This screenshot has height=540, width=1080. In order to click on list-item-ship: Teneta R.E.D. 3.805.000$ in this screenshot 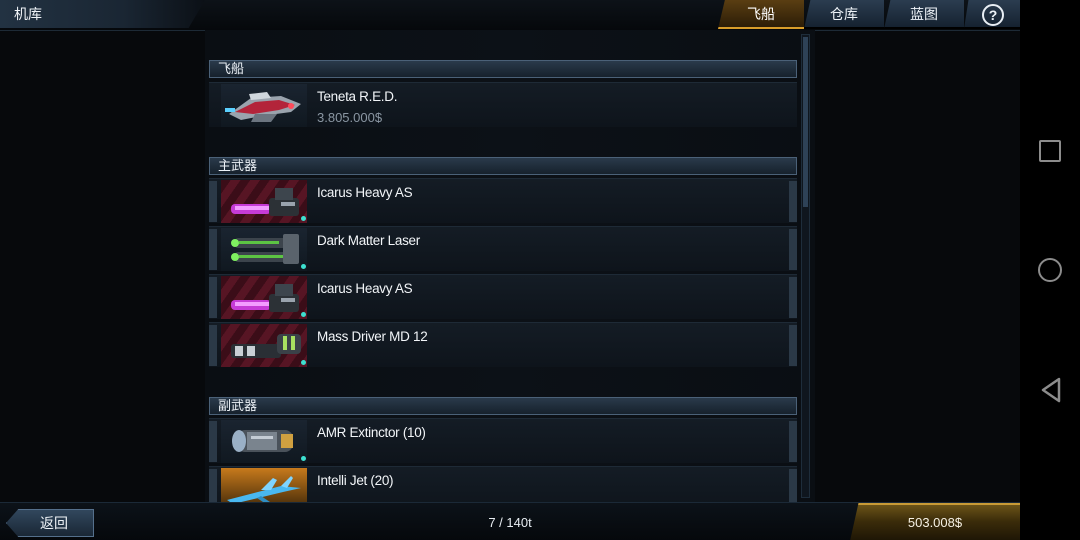, I will do `click(503, 104)`.